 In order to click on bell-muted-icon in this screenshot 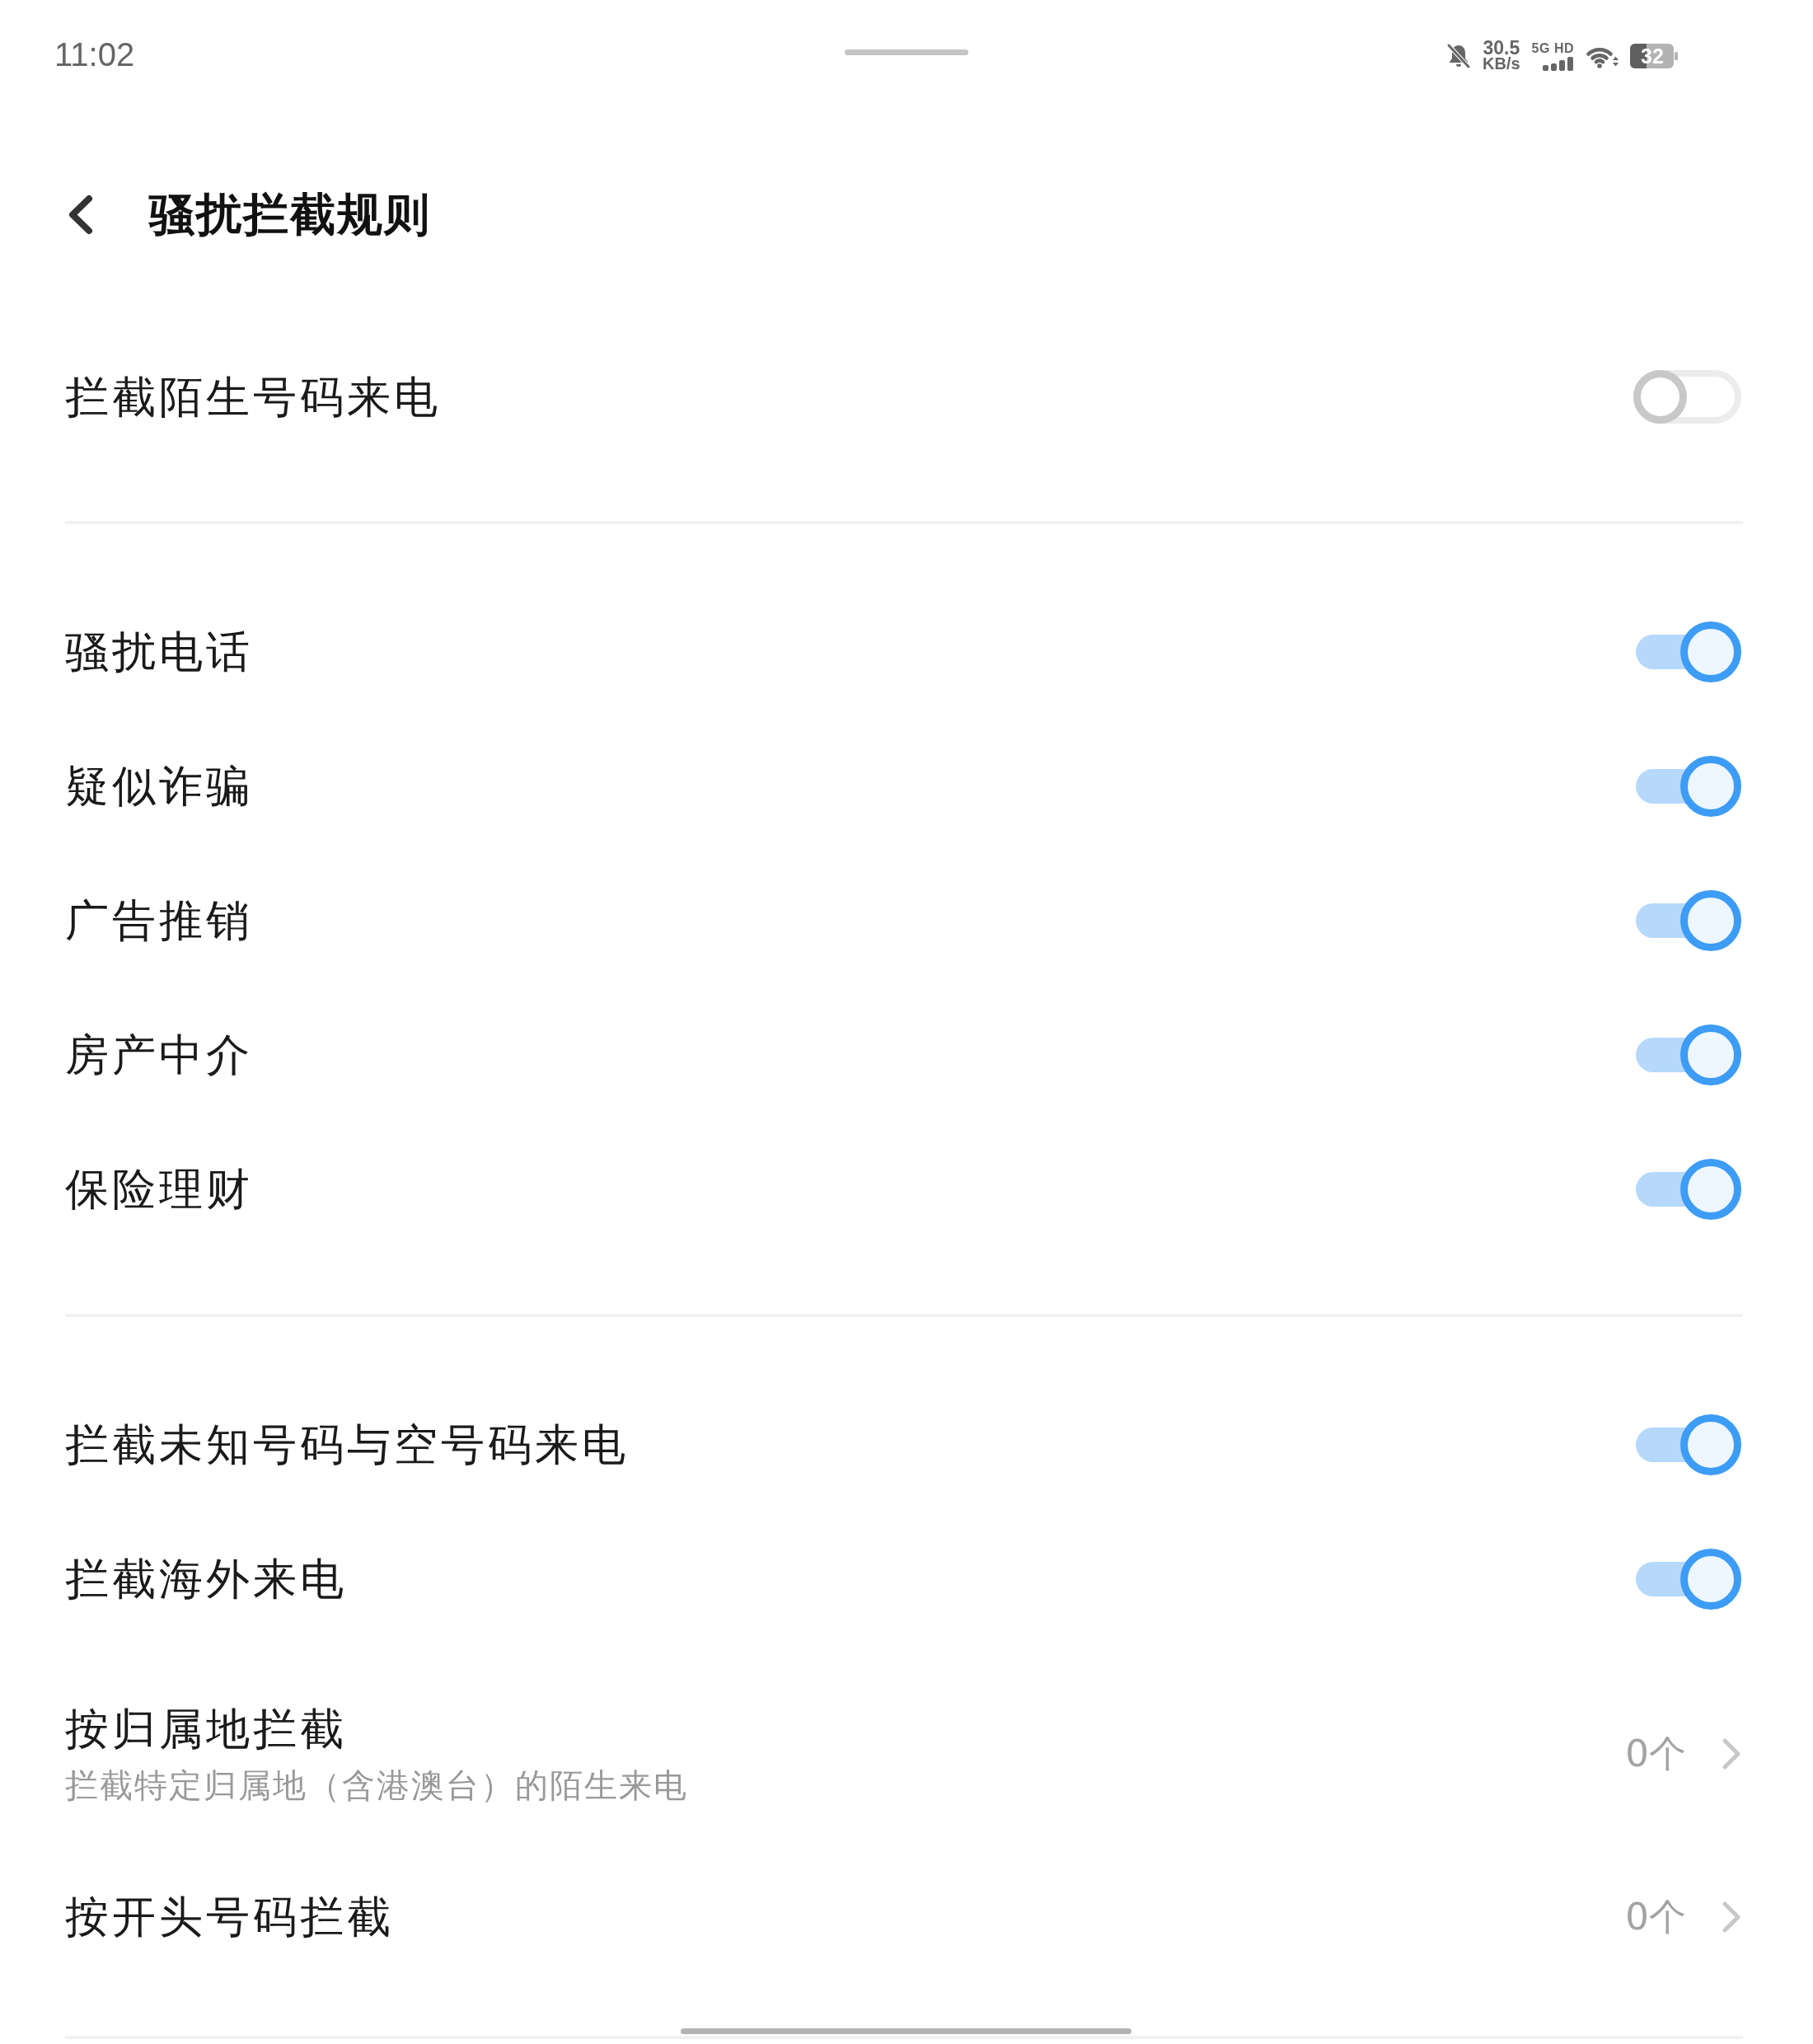, I will do `click(1459, 56)`.